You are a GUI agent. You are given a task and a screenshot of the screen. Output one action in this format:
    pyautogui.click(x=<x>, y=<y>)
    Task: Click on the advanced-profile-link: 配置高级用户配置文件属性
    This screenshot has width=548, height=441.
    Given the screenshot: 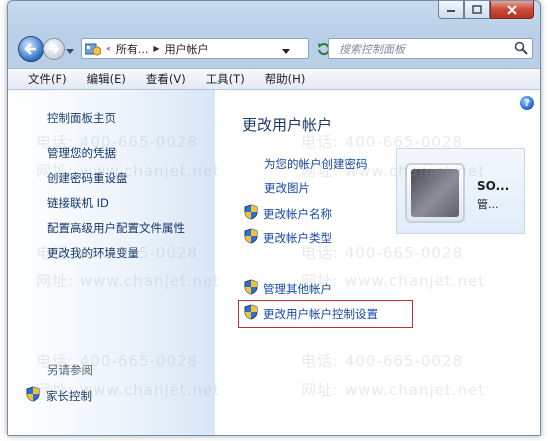 What is the action you would take?
    pyautogui.click(x=116, y=228)
    